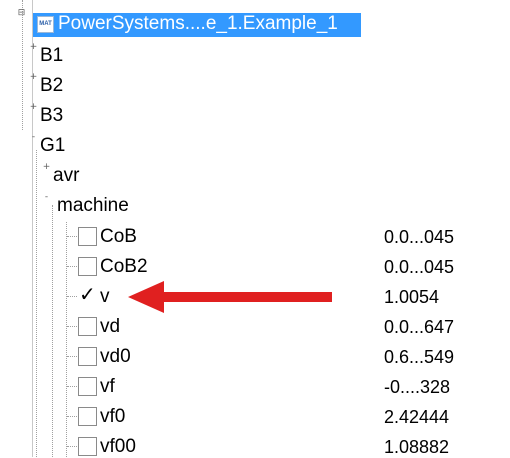 This screenshot has width=510, height=458. Describe the element at coordinates (419, 327) in the screenshot. I see `variable-value: 0.0...647` at that location.